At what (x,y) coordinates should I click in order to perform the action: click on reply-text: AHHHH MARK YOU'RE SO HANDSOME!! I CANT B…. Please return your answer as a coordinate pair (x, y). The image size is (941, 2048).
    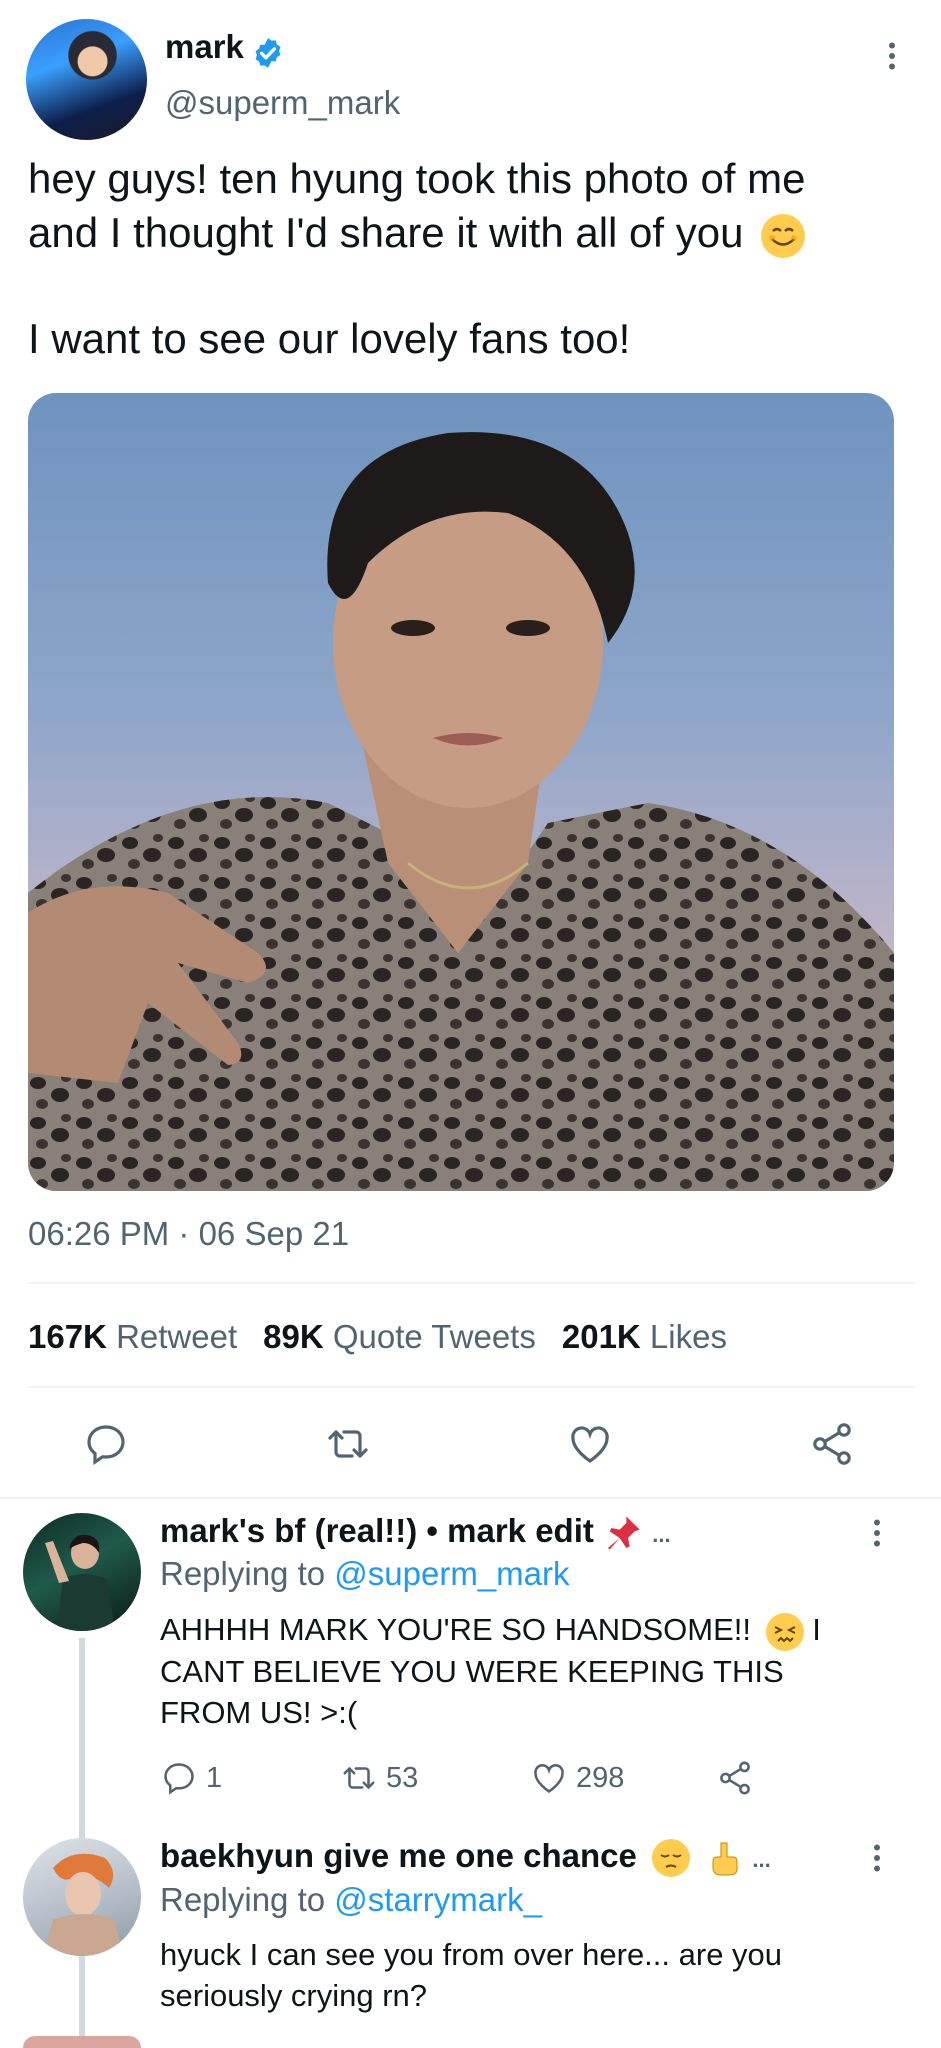
    Looking at the image, I should click on (490, 1671).